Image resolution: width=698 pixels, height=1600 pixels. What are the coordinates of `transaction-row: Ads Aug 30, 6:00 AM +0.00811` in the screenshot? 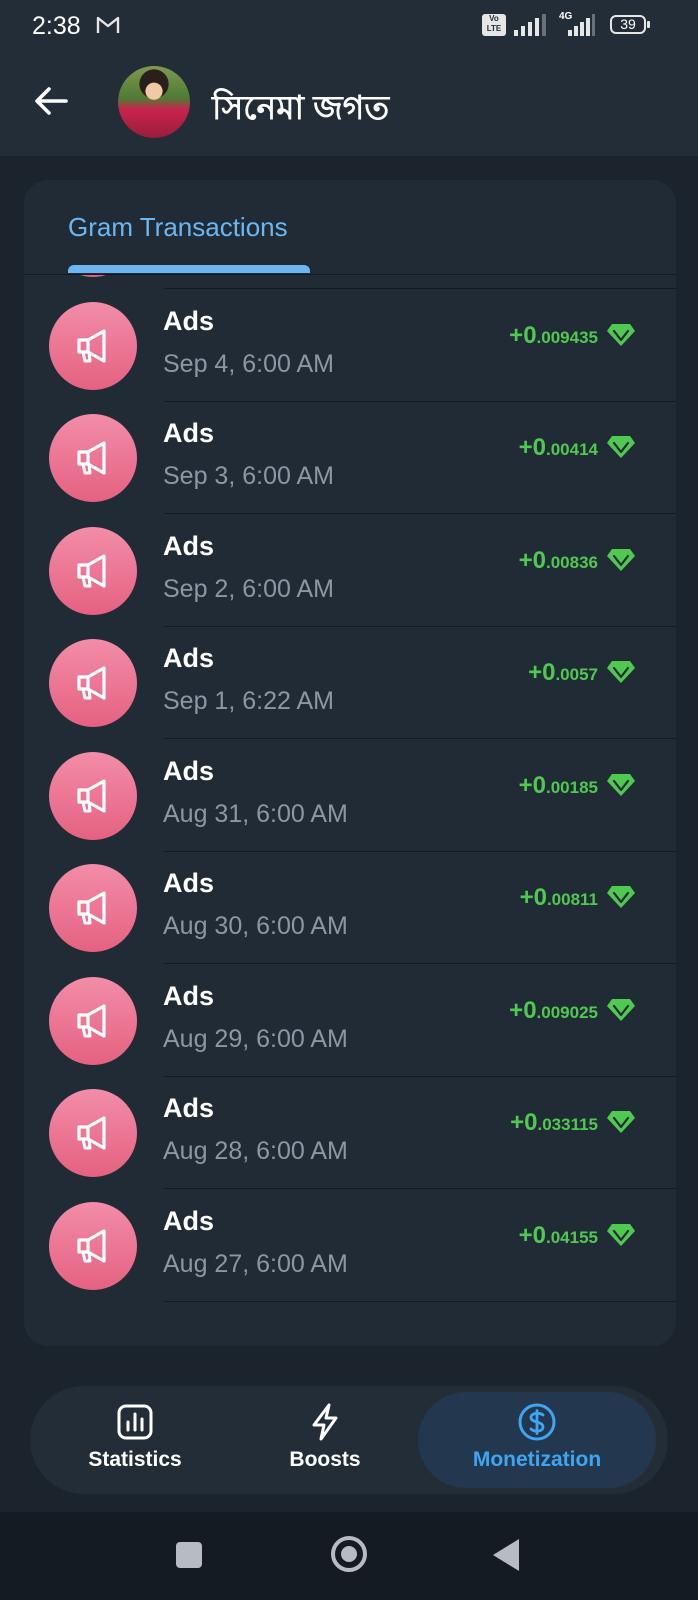 It's located at (350, 908).